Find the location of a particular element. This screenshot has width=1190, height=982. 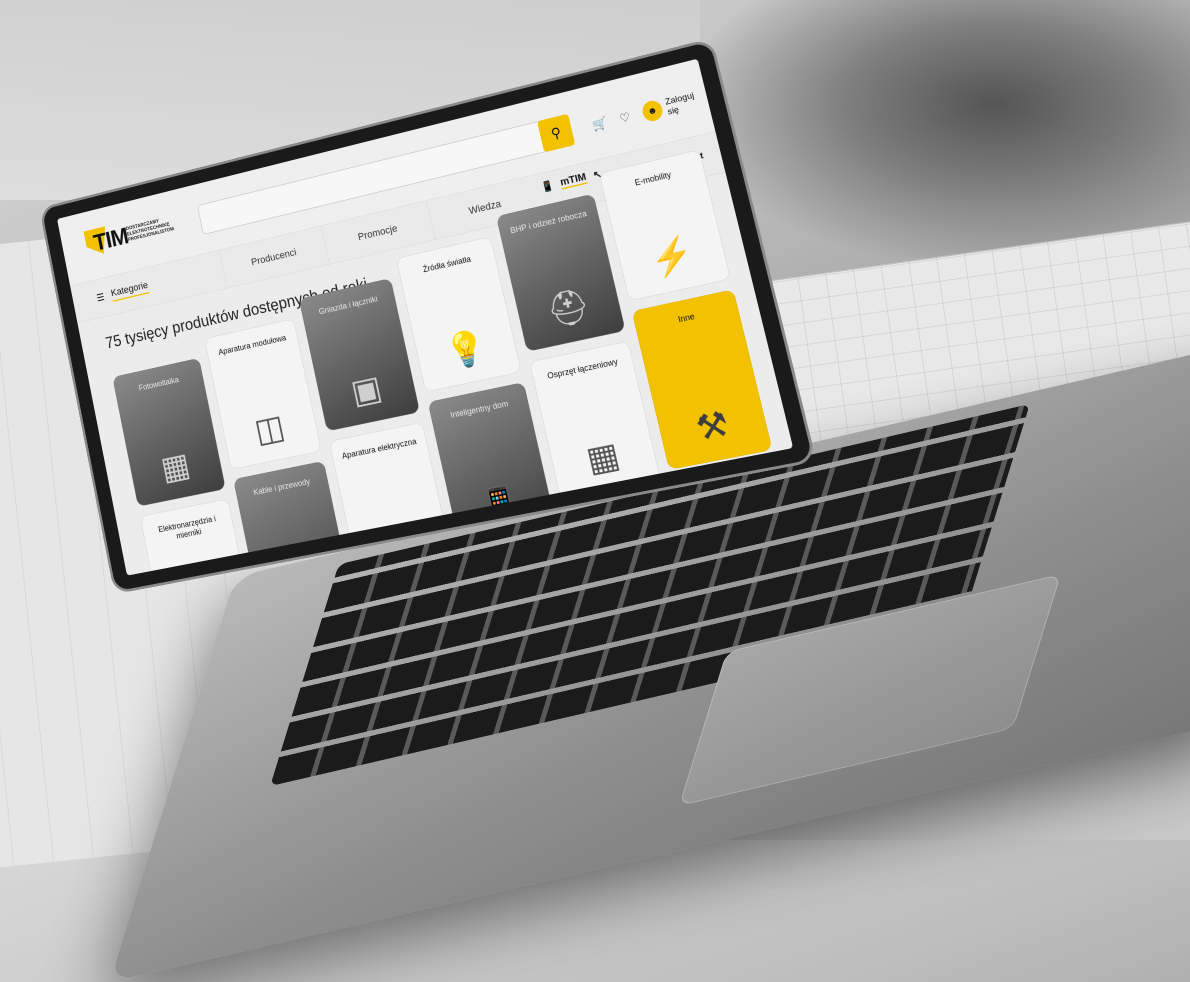

phone-icon: 📱 is located at coordinates (547, 186).